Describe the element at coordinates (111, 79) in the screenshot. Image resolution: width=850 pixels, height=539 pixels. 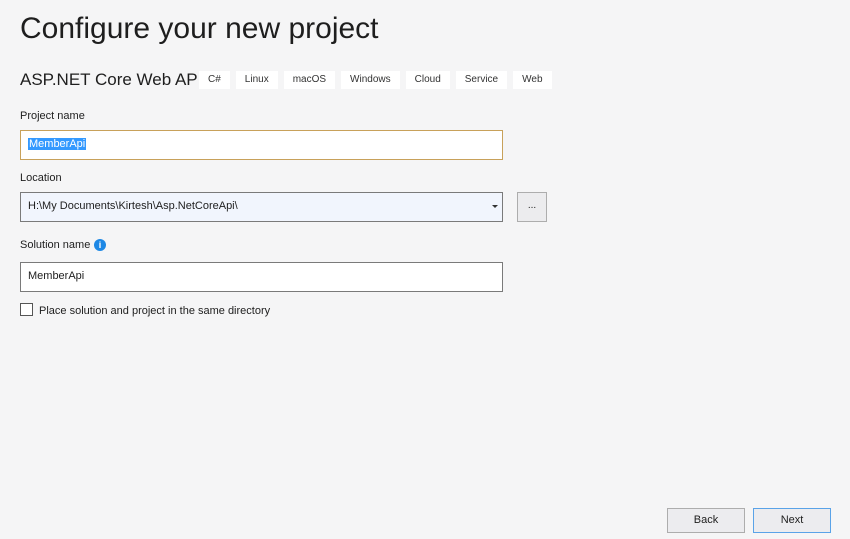
I see `template-name: ASP.NET Core Web API` at that location.